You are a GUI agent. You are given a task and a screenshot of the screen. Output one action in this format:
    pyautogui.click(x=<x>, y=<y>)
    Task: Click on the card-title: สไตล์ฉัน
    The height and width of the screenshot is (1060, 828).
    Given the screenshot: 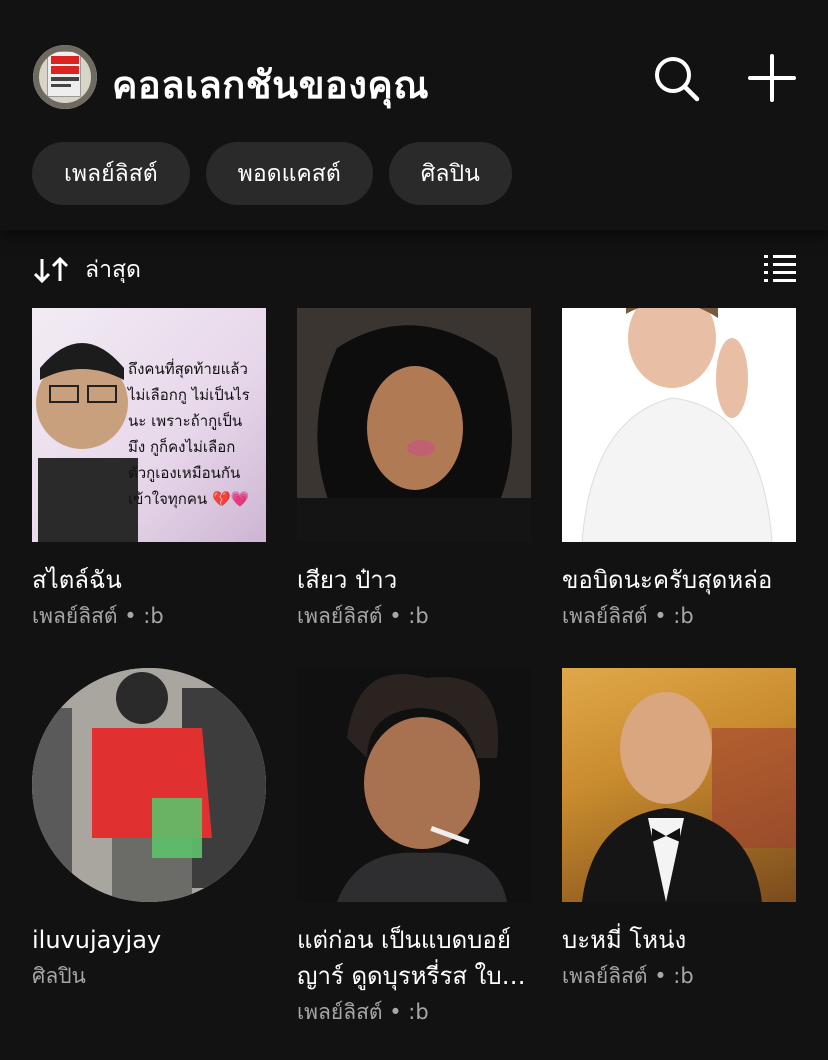 What is the action you would take?
    pyautogui.click(x=77, y=580)
    